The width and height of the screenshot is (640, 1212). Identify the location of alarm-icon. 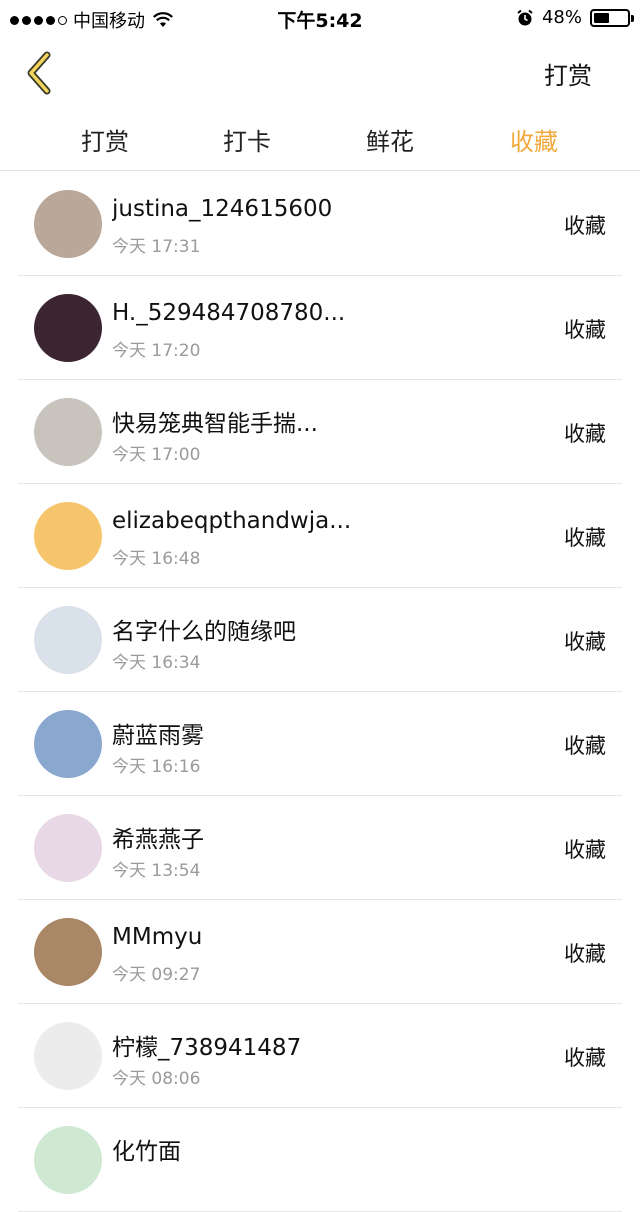
(525, 18).